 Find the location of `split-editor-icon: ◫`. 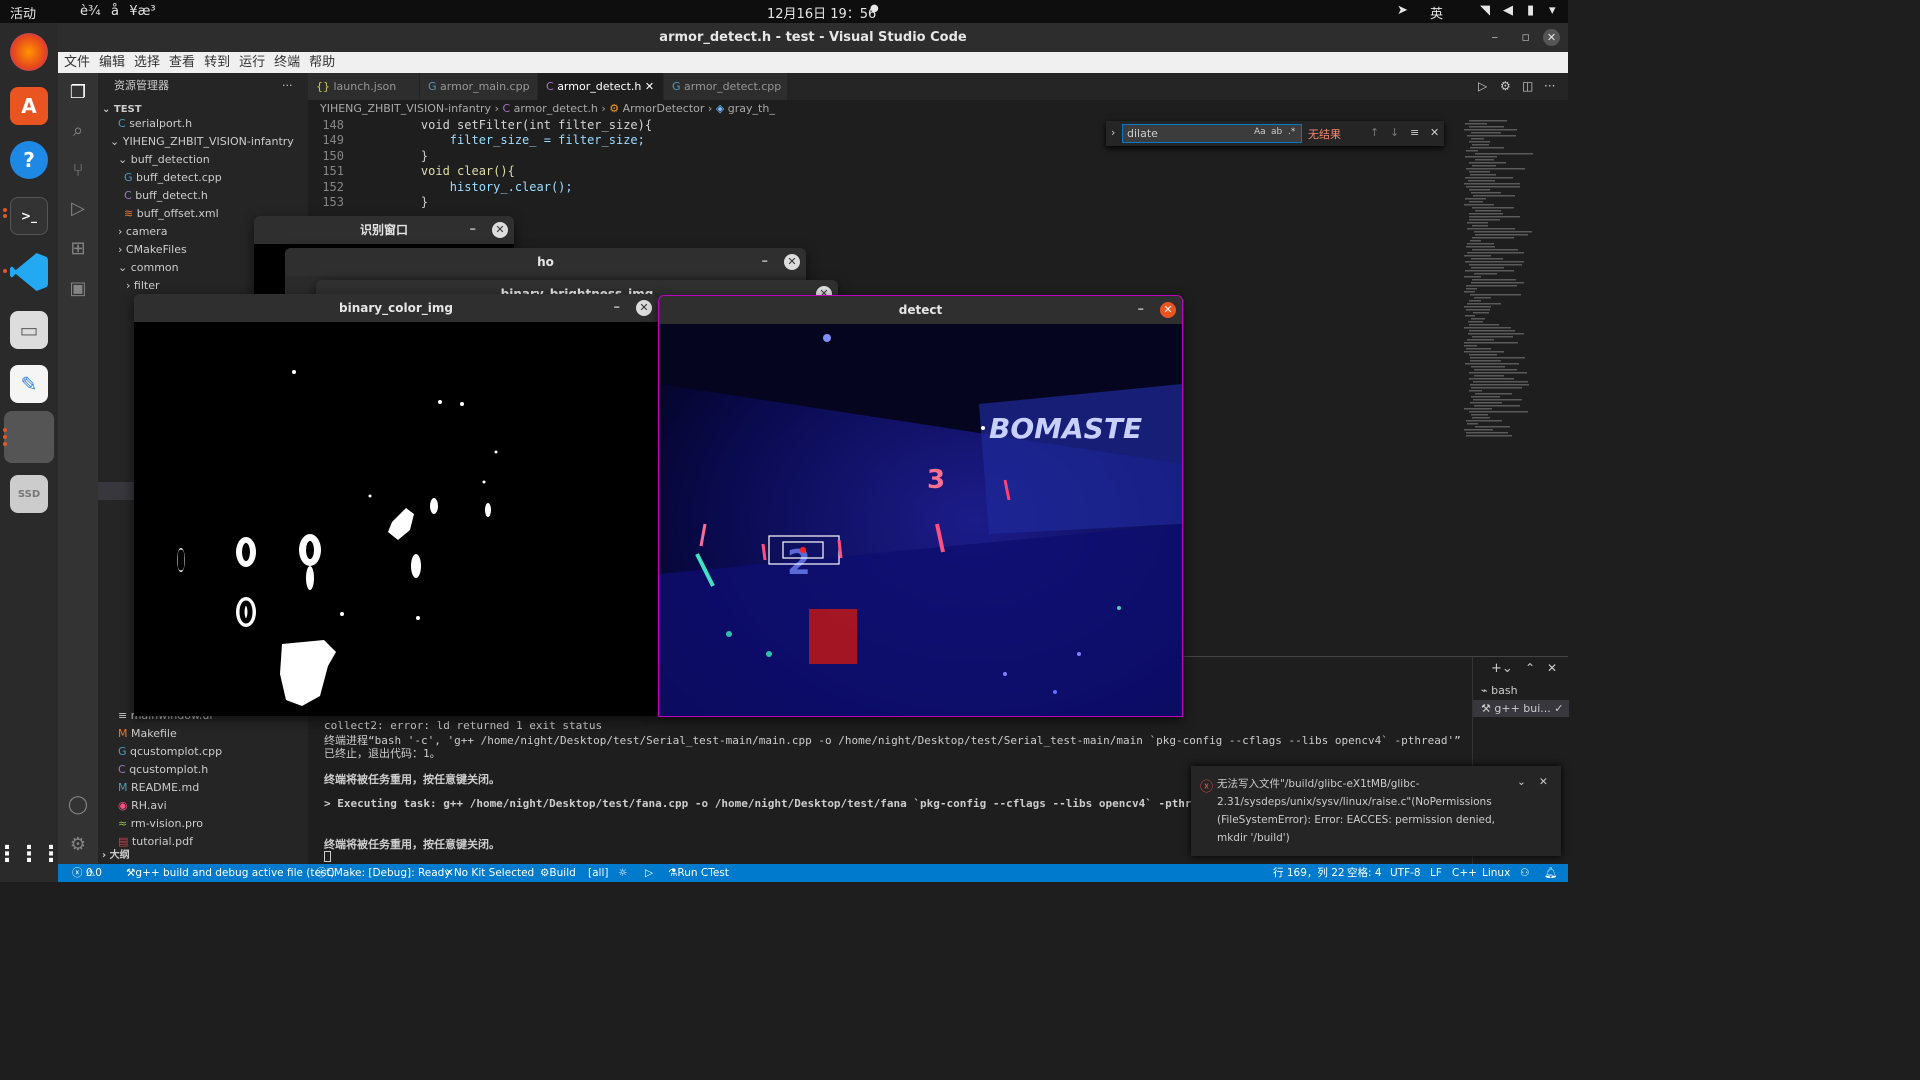

split-editor-icon: ◫ is located at coordinates (1527, 86).